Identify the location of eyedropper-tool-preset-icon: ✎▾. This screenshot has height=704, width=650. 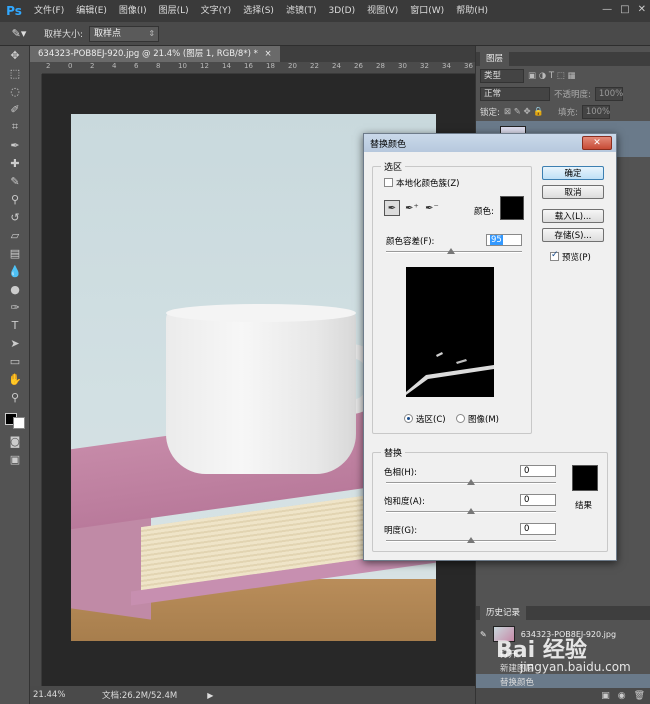
(19, 34).